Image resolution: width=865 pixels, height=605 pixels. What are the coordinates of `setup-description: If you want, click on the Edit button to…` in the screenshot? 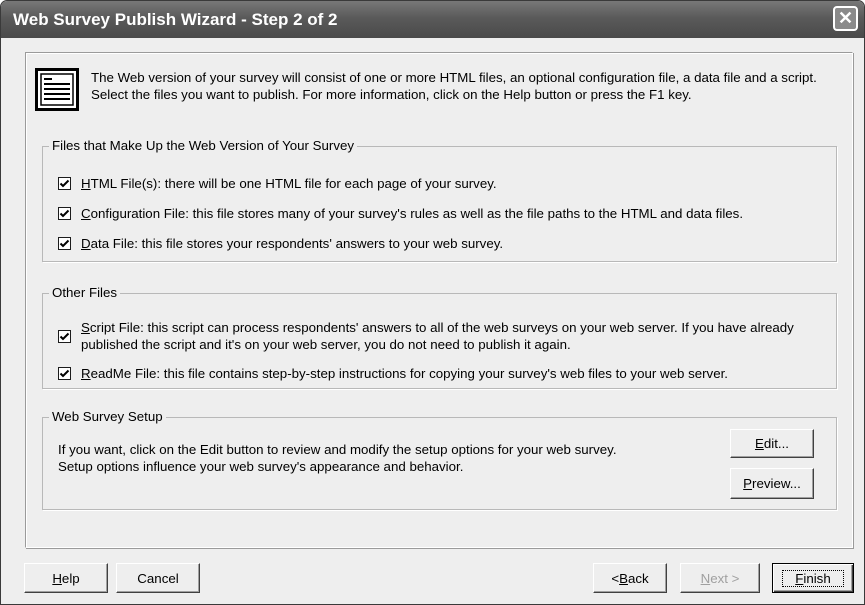 It's located at (337, 458).